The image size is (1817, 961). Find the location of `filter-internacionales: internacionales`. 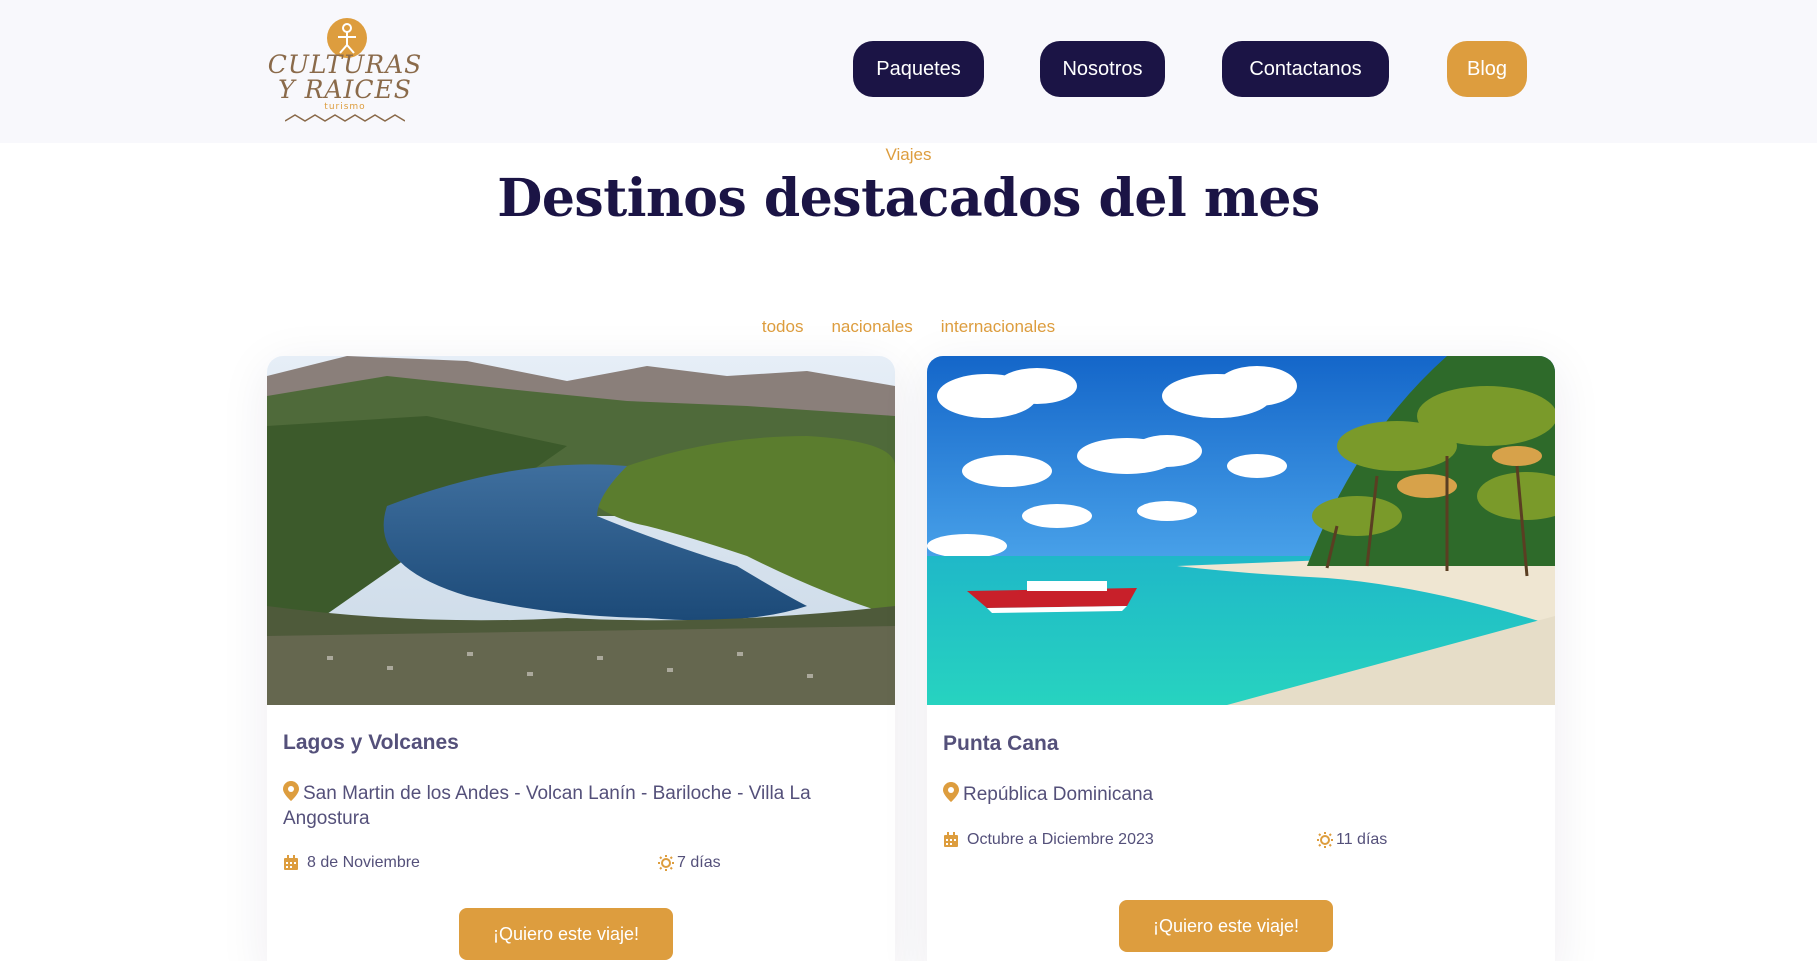

filter-internacionales: internacionales is located at coordinates (998, 327).